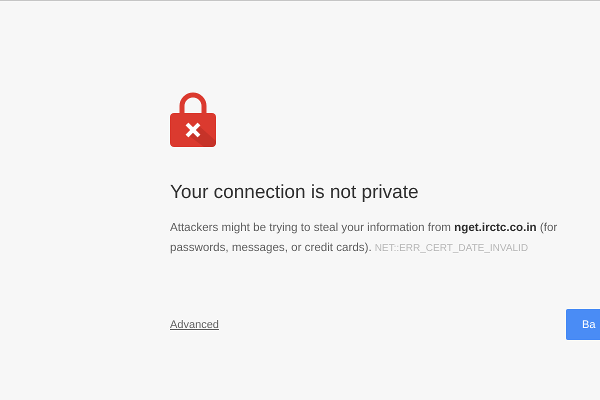  Describe the element at coordinates (193, 119) in the screenshot. I see `lock-icon` at that location.